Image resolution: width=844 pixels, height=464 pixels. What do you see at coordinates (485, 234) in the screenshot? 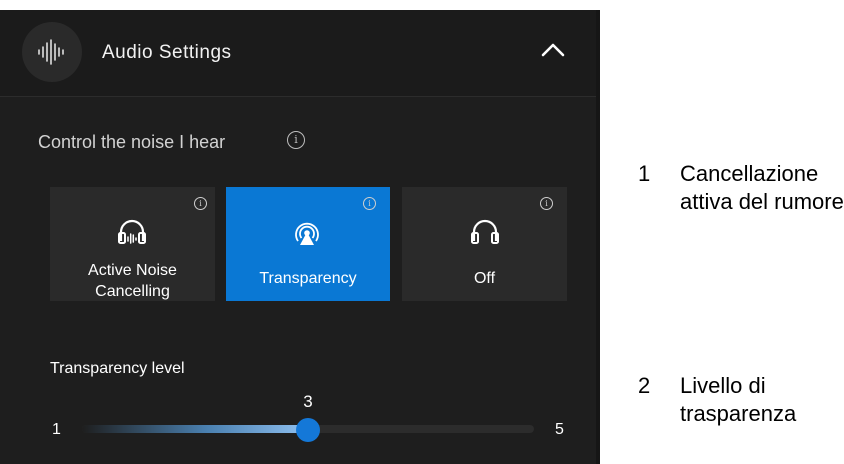
I see `headphones-icon` at bounding box center [485, 234].